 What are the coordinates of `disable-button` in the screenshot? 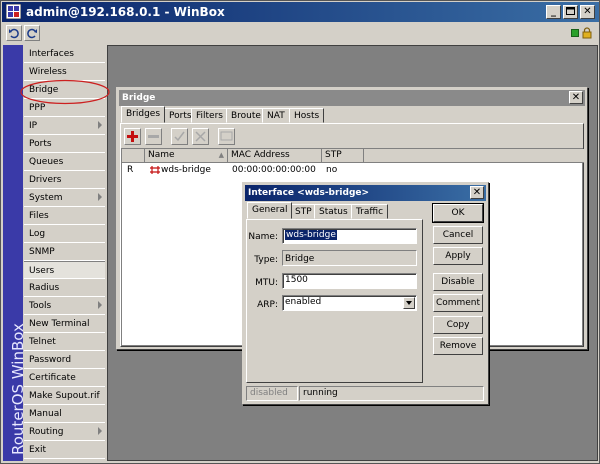 It's located at (200, 136).